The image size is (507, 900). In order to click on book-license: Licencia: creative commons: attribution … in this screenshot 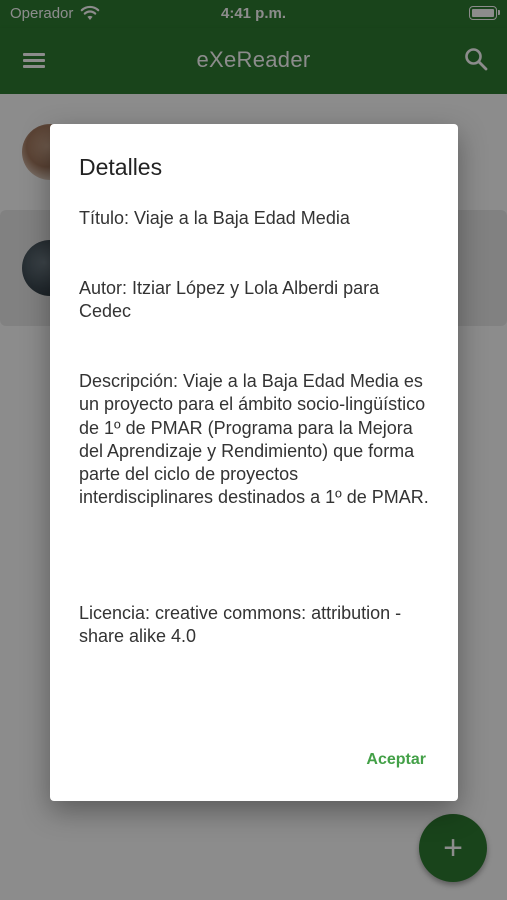, I will do `click(240, 625)`.